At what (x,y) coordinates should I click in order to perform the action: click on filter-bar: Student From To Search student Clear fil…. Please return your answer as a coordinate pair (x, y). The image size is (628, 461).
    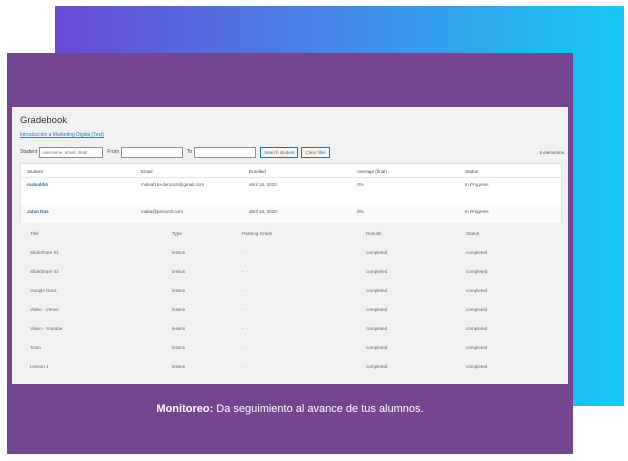
    Looking at the image, I should click on (292, 152).